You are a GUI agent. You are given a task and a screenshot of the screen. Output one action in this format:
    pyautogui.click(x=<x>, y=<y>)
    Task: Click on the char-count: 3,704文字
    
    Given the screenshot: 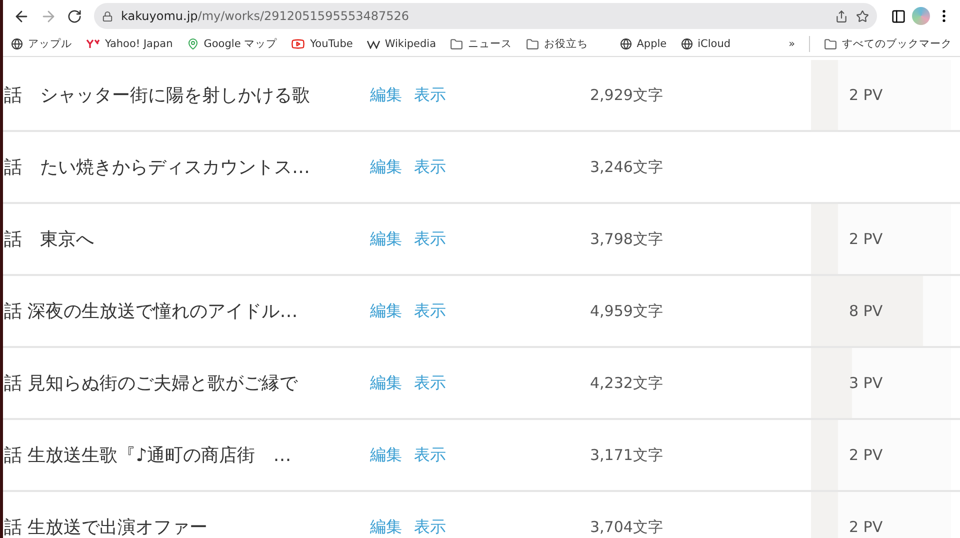 What is the action you would take?
    pyautogui.click(x=626, y=527)
    